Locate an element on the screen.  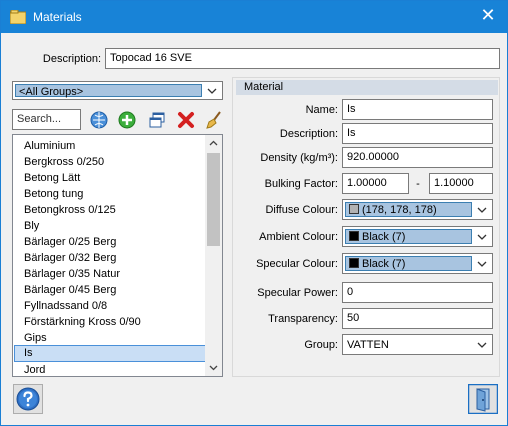
bulking-factor-from-field: 1.00000 is located at coordinates (375, 183).